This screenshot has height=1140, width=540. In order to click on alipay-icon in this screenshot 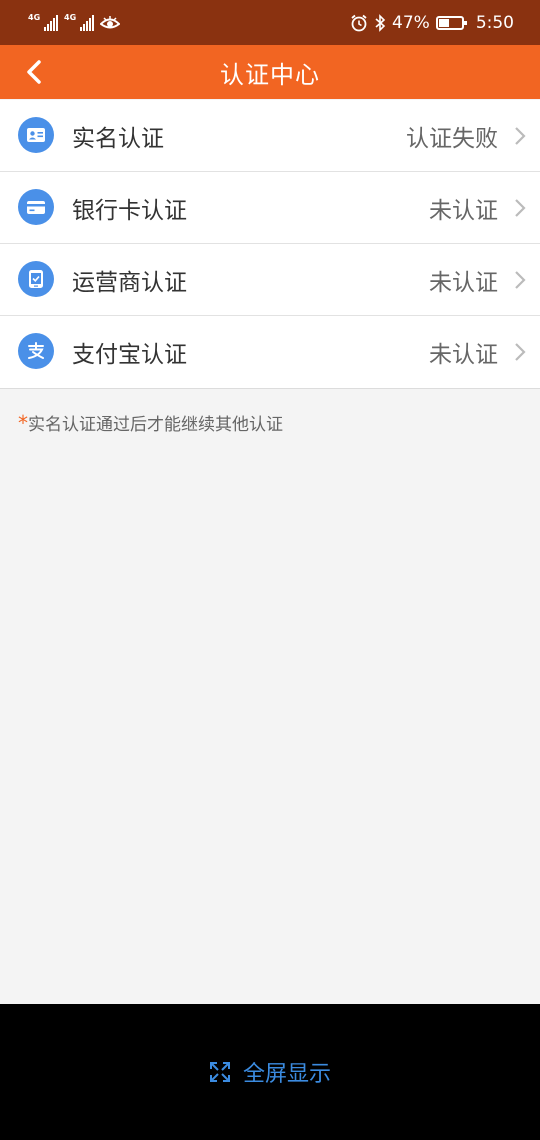, I will do `click(36, 350)`.